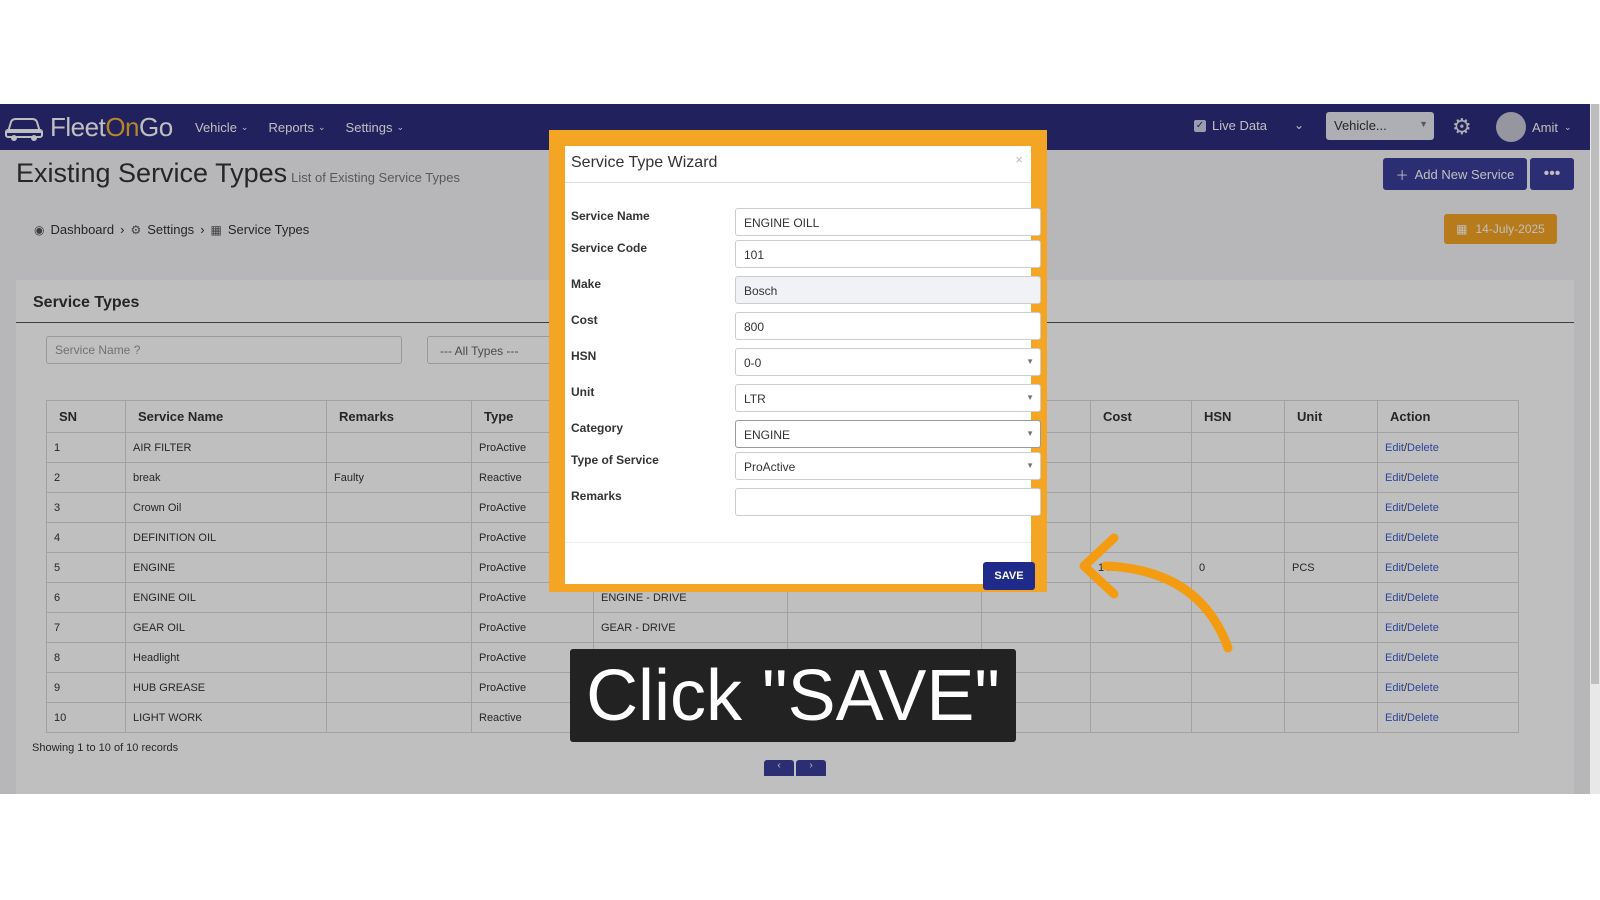  What do you see at coordinates (888, 362) in the screenshot?
I see `hsn-select: 0-0 ▼` at bounding box center [888, 362].